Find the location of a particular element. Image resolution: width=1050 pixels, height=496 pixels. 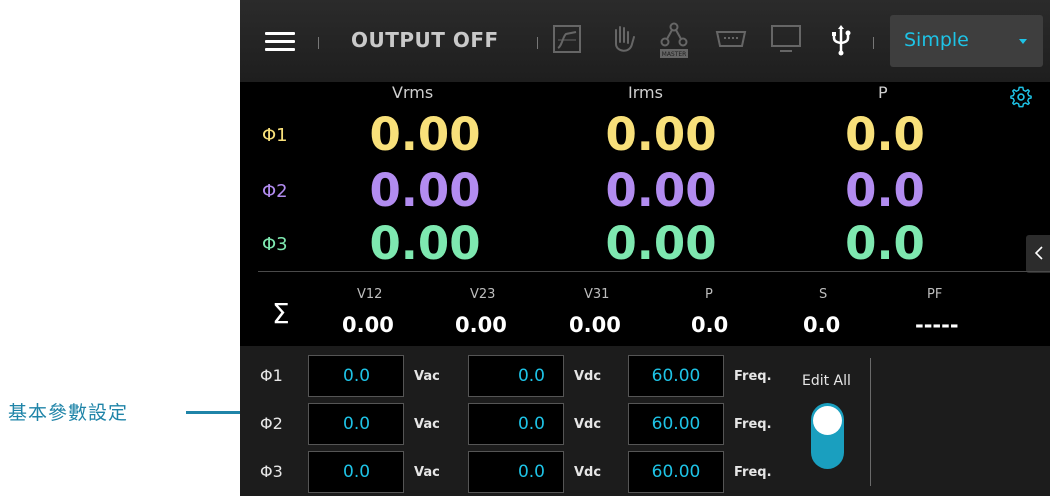

summary-pf-value: ----- is located at coordinates (937, 325).